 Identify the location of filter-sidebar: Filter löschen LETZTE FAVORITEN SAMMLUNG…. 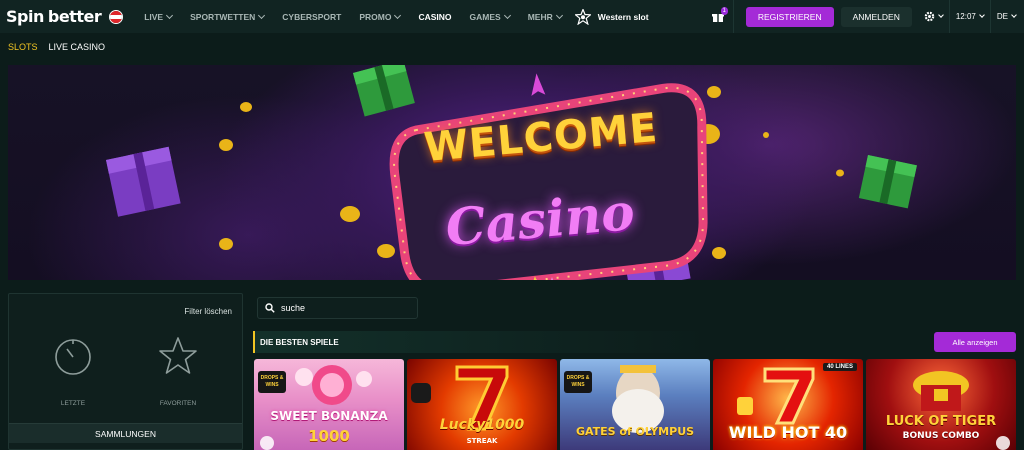
(125, 371).